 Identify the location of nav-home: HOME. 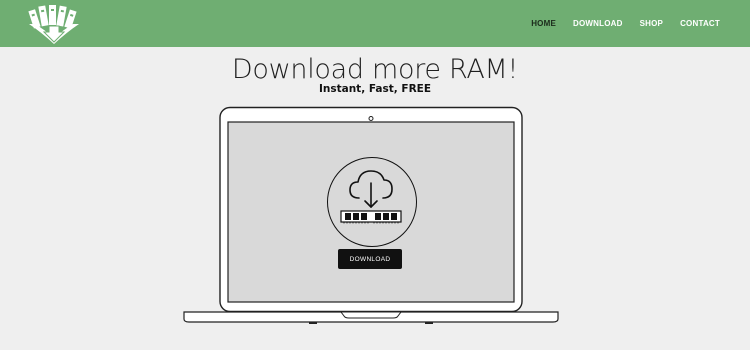
(543, 23).